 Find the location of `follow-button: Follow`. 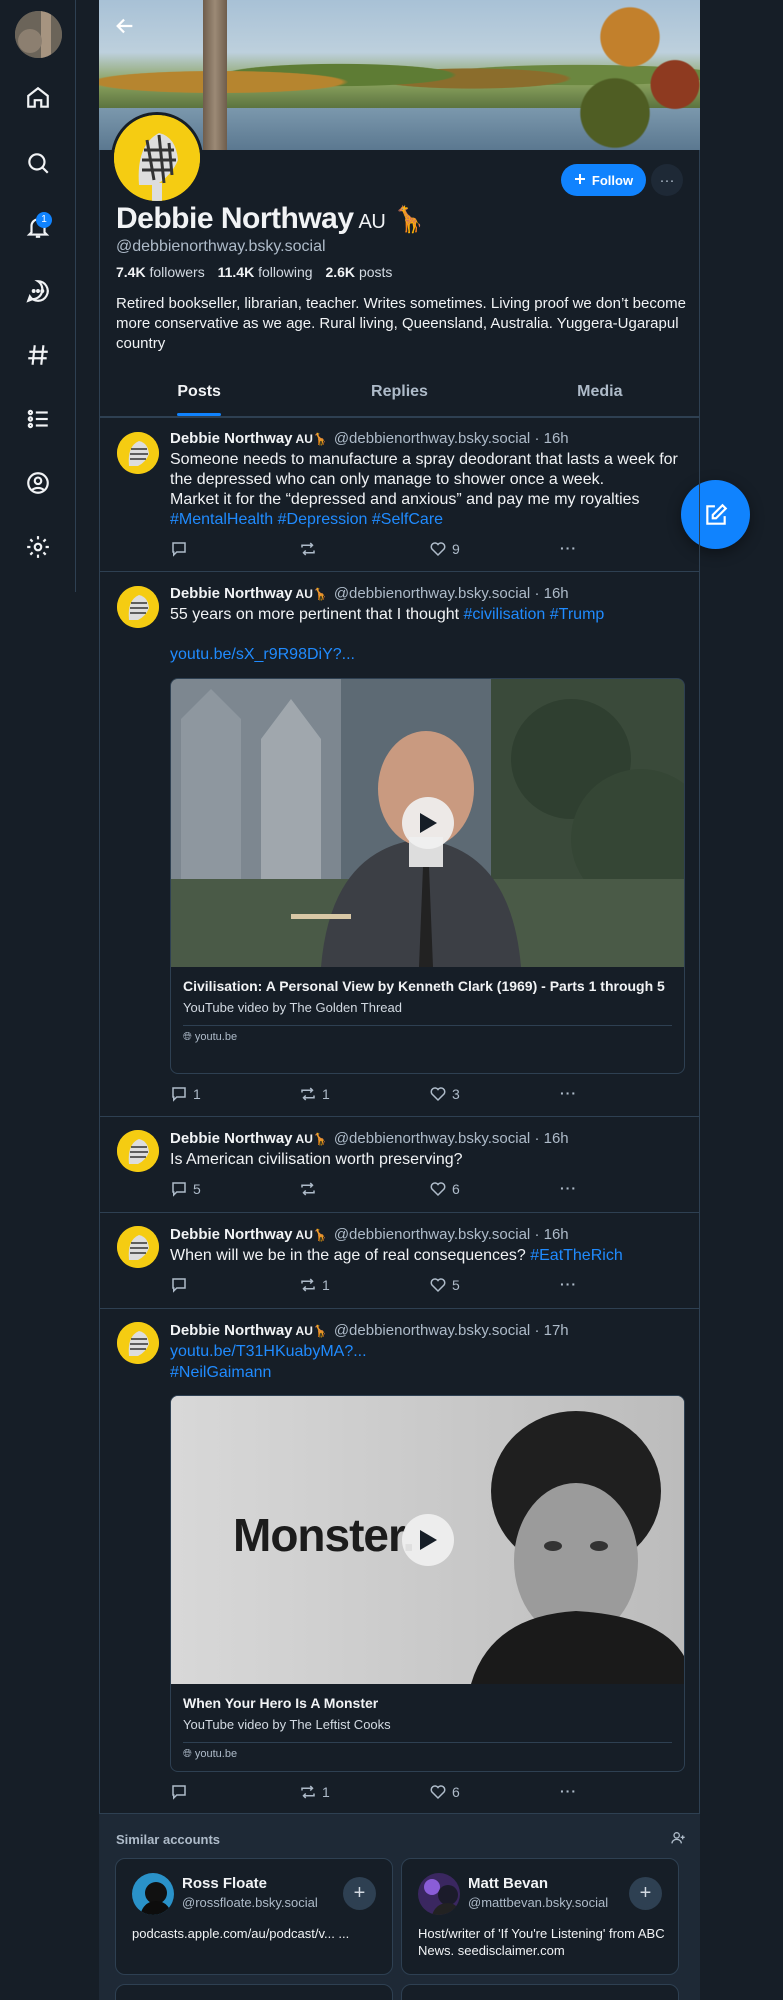

follow-button: Follow is located at coordinates (603, 180).